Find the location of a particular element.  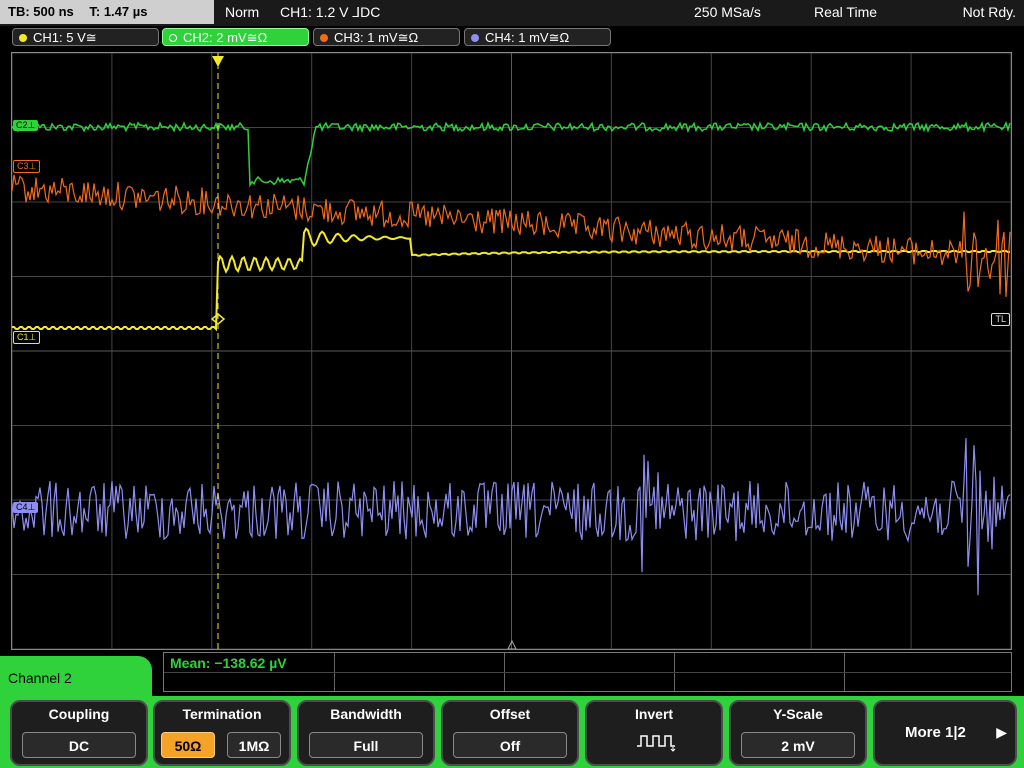

y-scale-button: Y-Scale 2 mV is located at coordinates (798, 733).